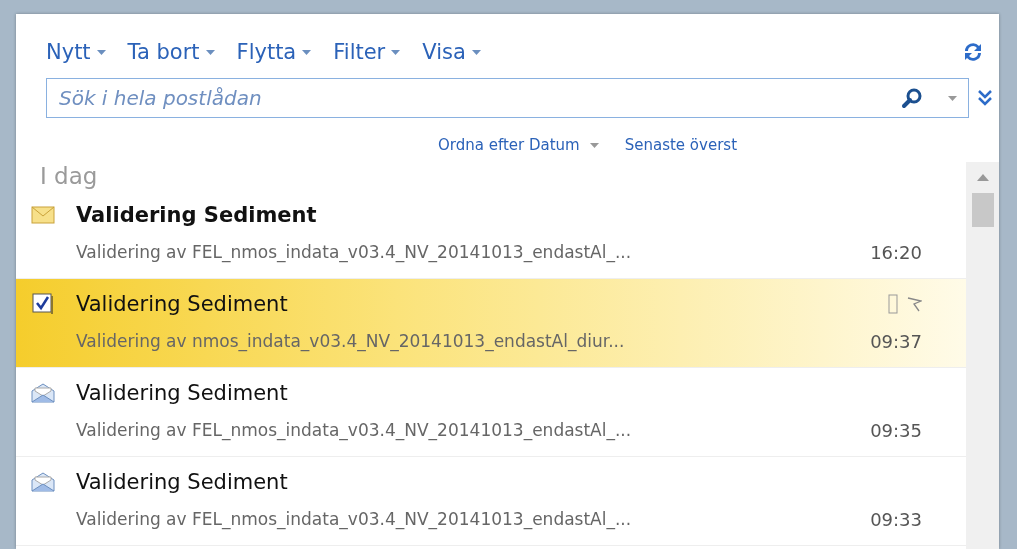 The width and height of the screenshot is (1017, 549). Describe the element at coordinates (451, 52) in the screenshot. I see `menu-button: Visa` at that location.